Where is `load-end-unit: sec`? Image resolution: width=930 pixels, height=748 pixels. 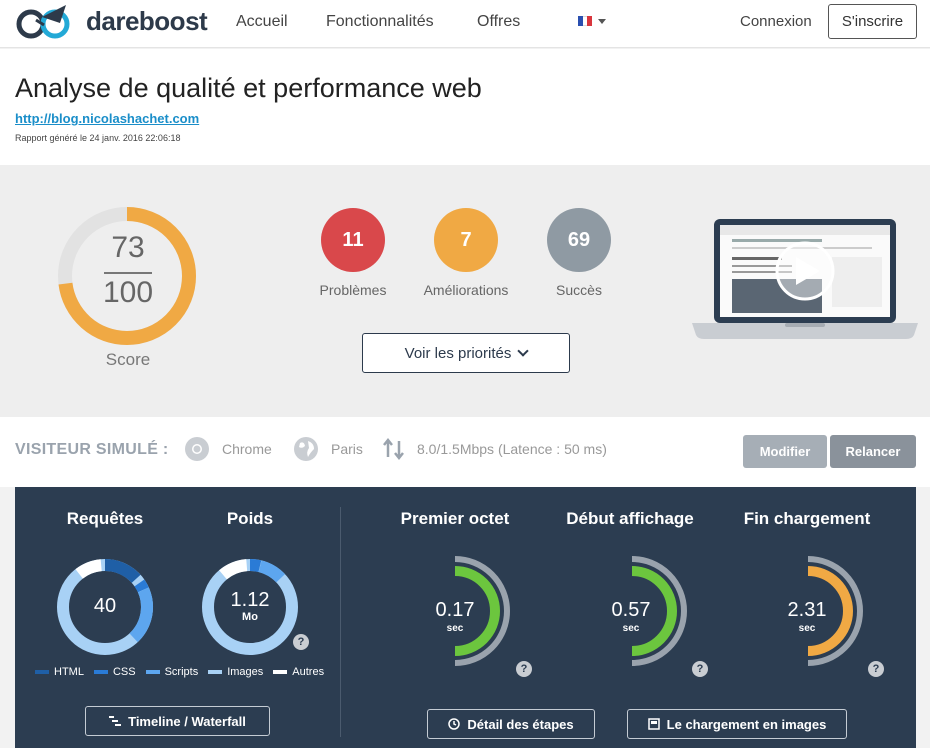
load-end-unit: sec is located at coordinates (807, 628).